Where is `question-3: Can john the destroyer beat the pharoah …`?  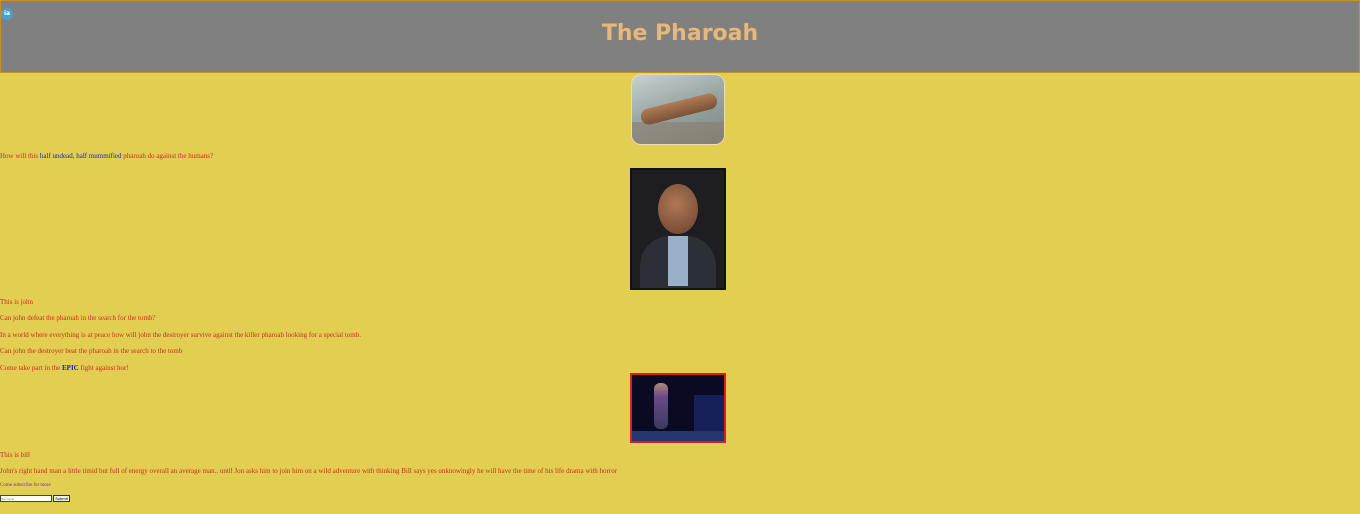 question-3: Can john the destroyer beat the pharoah … is located at coordinates (91, 351).